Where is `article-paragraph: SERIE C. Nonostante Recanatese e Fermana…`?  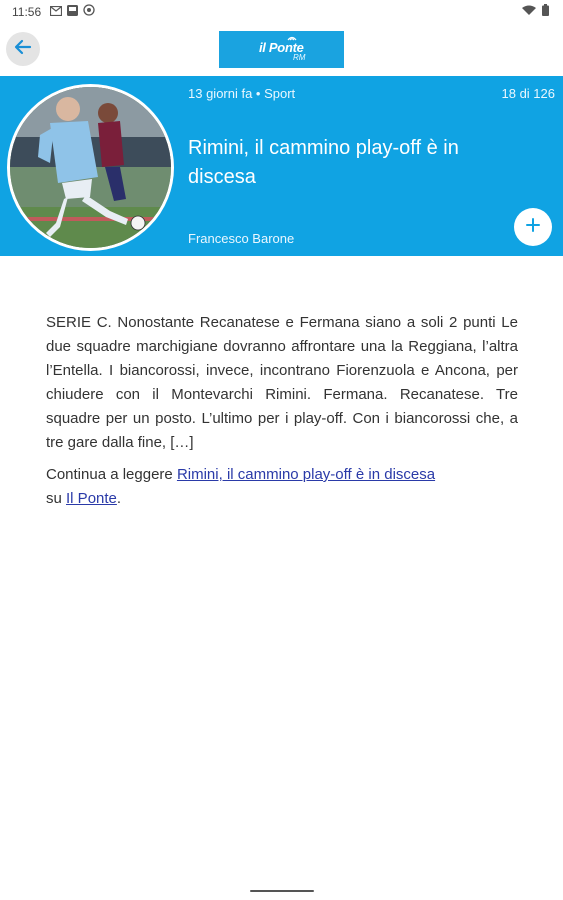
article-paragraph: SERIE C. Nonostante Recanatese e Fermana… is located at coordinates (282, 382).